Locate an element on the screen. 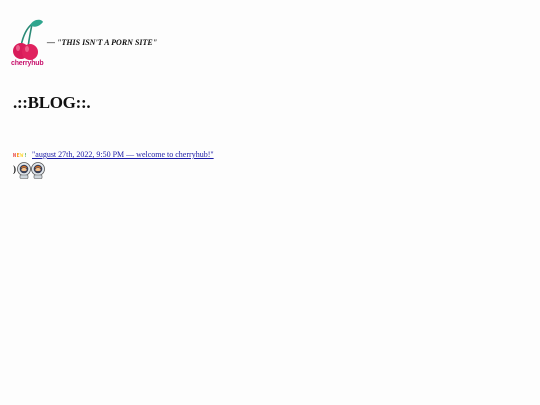 This screenshot has width=540, height=405. new-badge: NEW! is located at coordinates (20, 156).